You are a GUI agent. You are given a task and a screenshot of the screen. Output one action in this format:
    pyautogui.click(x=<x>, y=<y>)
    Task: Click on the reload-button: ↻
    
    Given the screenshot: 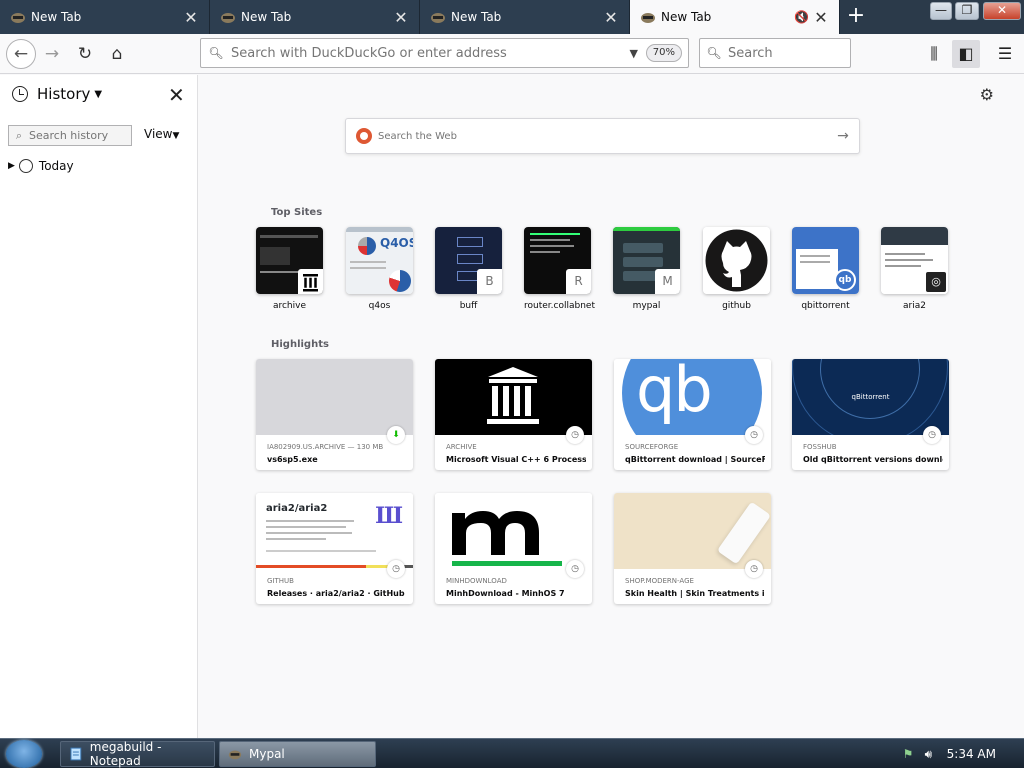 What is the action you would take?
    pyautogui.click(x=85, y=54)
    